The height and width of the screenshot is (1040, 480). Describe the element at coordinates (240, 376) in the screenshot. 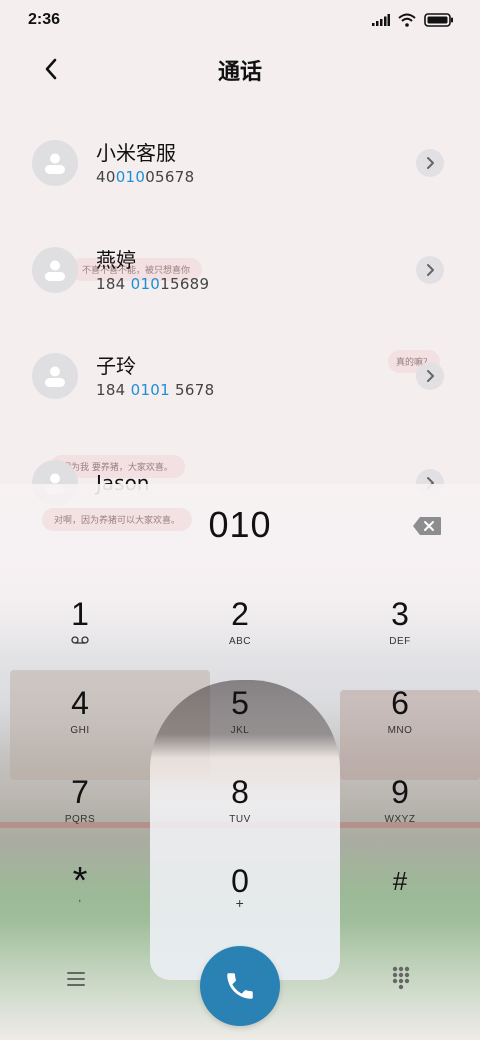

I see `contact-row: 子玲 184 0101 5678` at that location.